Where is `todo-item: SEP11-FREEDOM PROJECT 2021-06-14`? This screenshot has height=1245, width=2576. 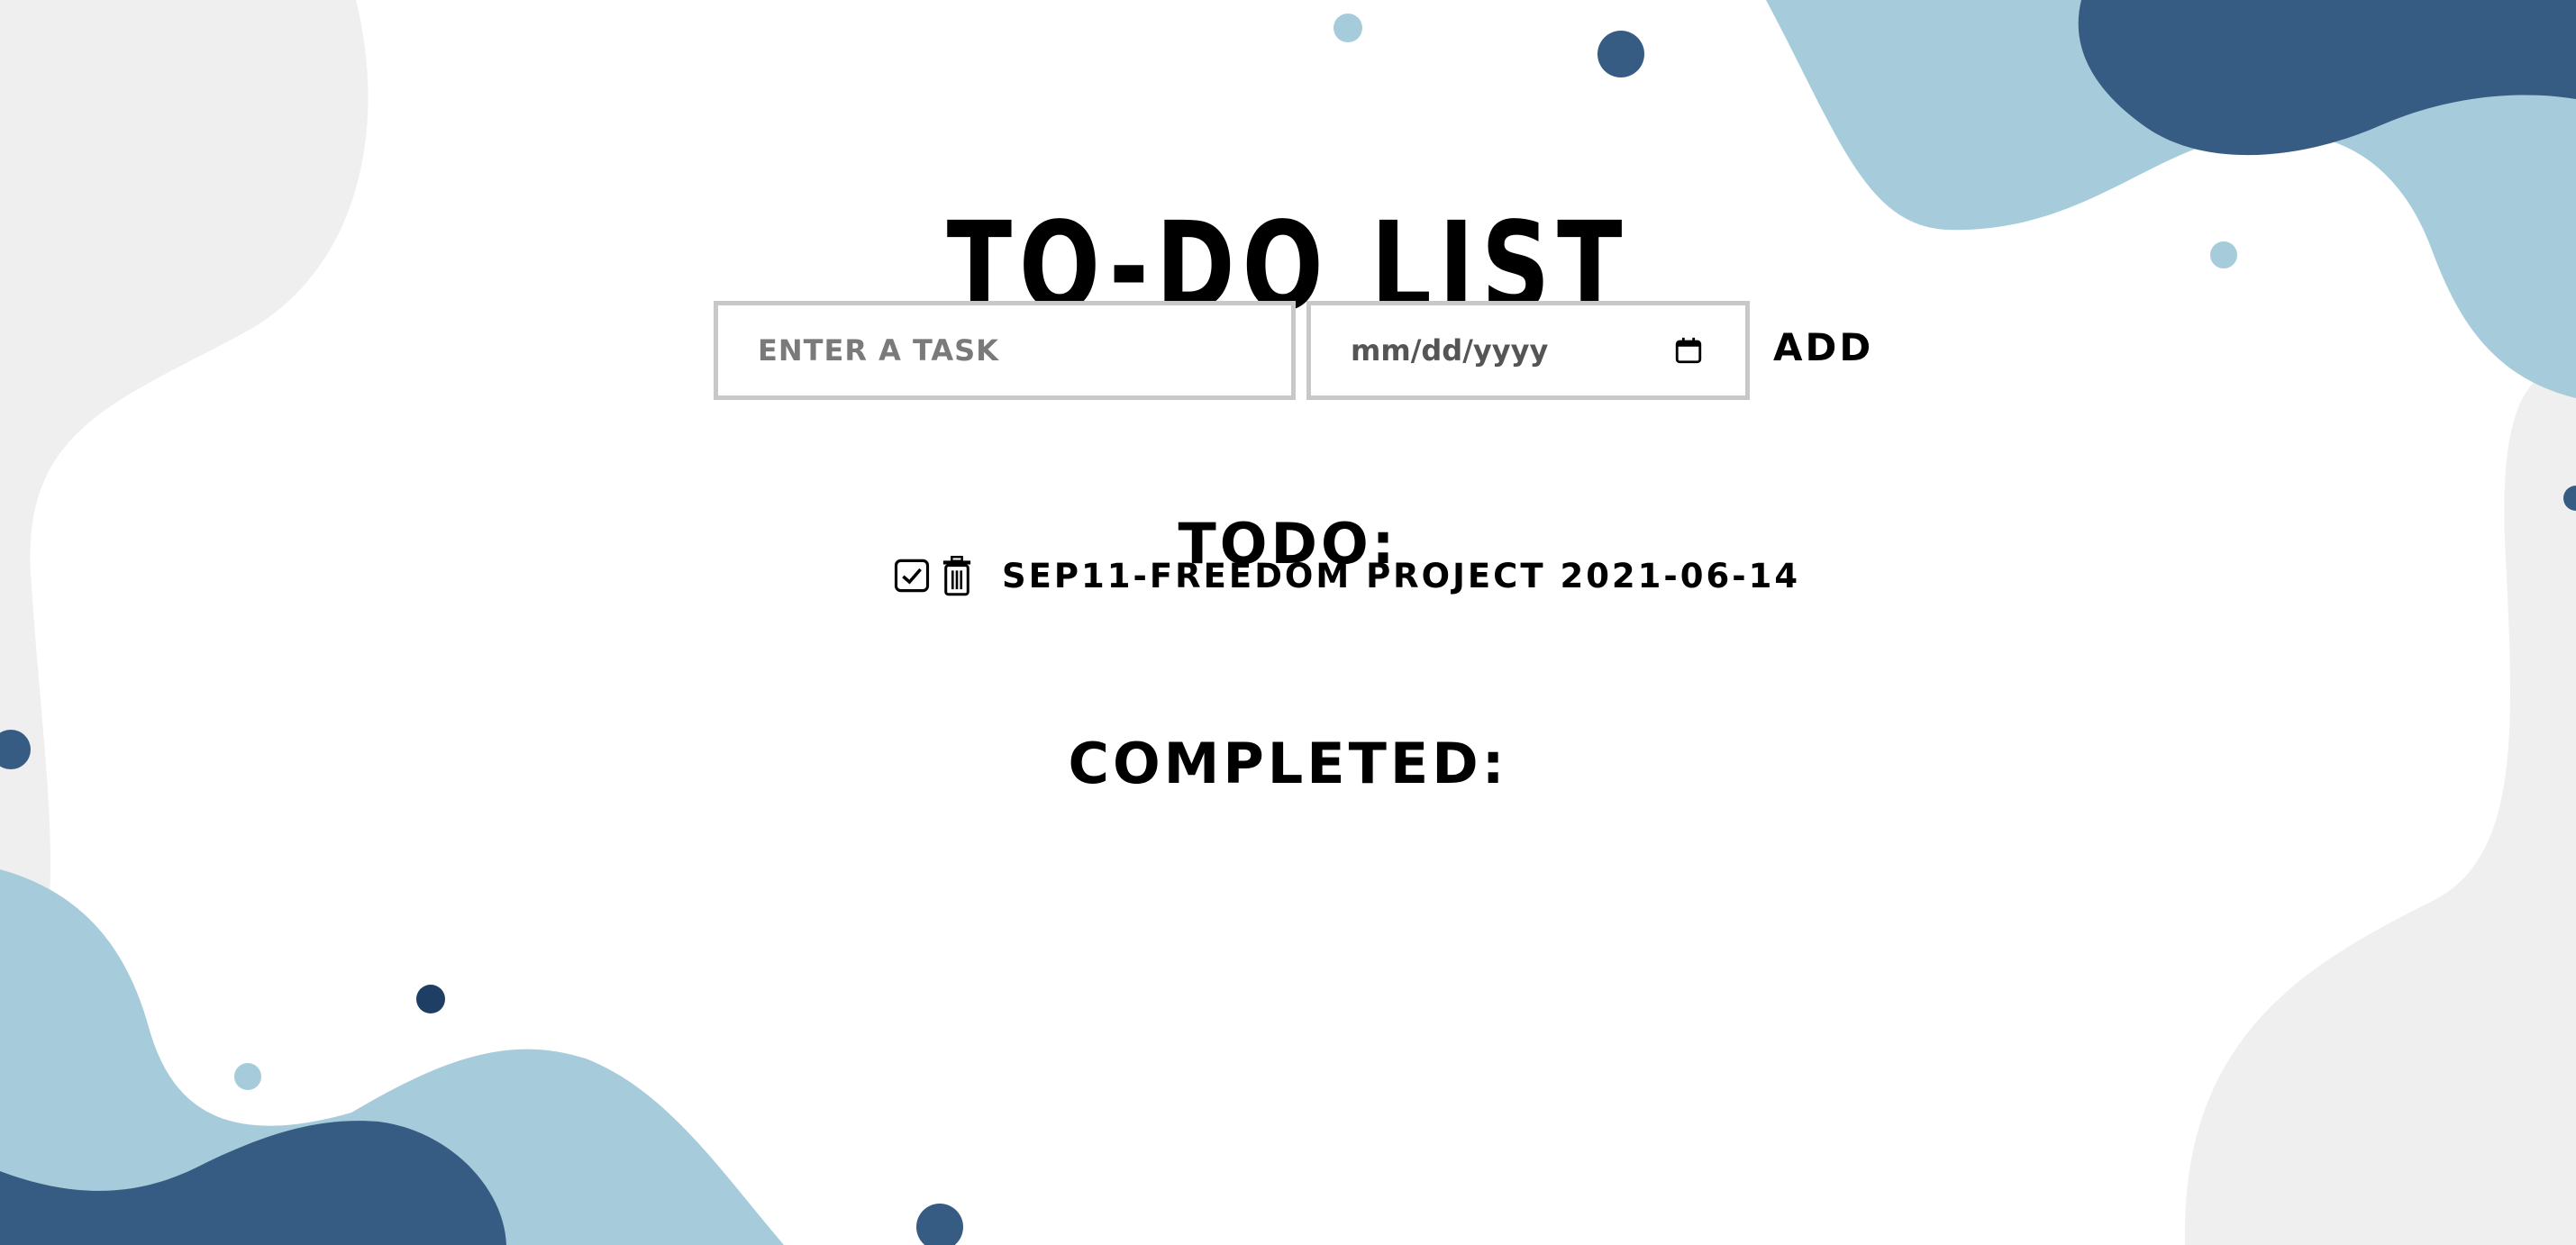
todo-item: SEP11-FREEDOM PROJECT 2021-06-14 is located at coordinates (1346, 575).